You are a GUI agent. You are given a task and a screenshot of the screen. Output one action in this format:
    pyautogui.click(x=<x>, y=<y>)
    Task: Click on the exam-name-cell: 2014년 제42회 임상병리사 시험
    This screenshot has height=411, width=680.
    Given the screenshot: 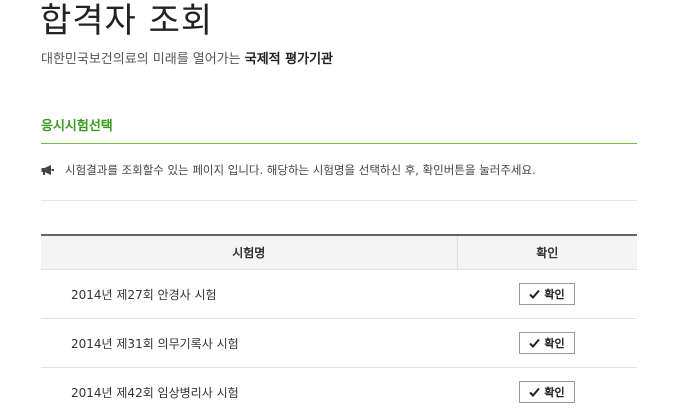 What is the action you would take?
    pyautogui.click(x=249, y=389)
    